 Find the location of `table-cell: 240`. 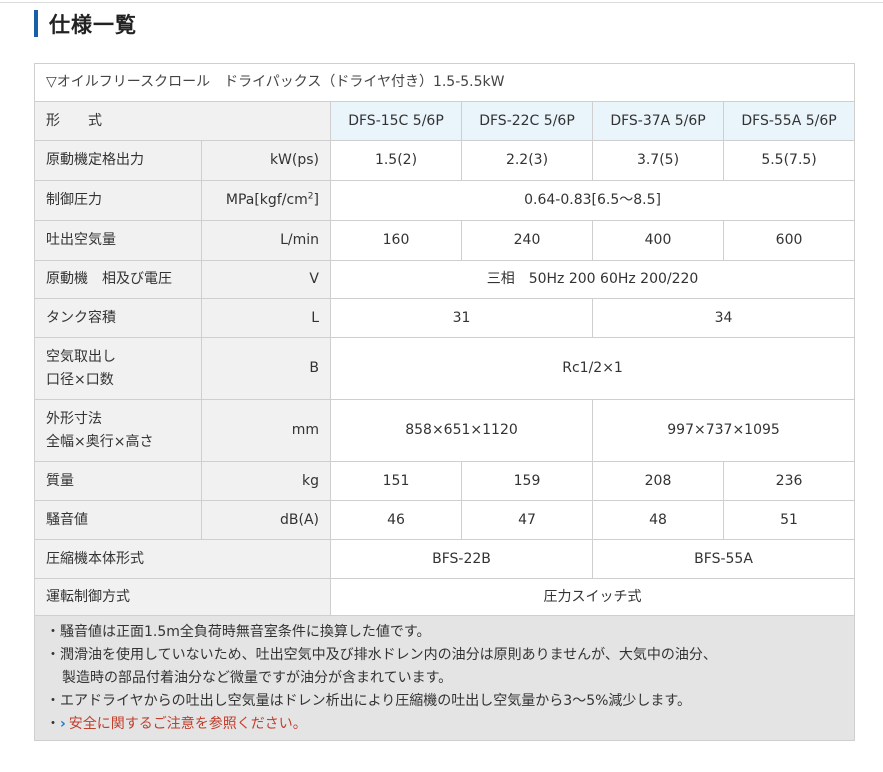

table-cell: 240 is located at coordinates (527, 240).